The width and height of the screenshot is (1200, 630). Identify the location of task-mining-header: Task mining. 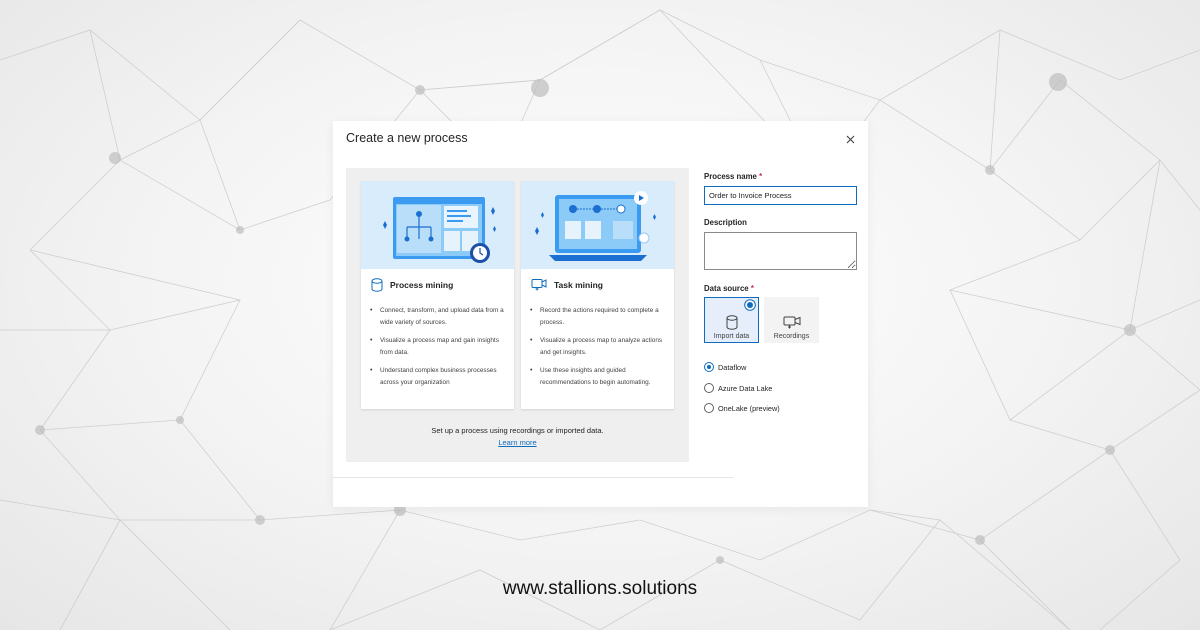
(567, 284).